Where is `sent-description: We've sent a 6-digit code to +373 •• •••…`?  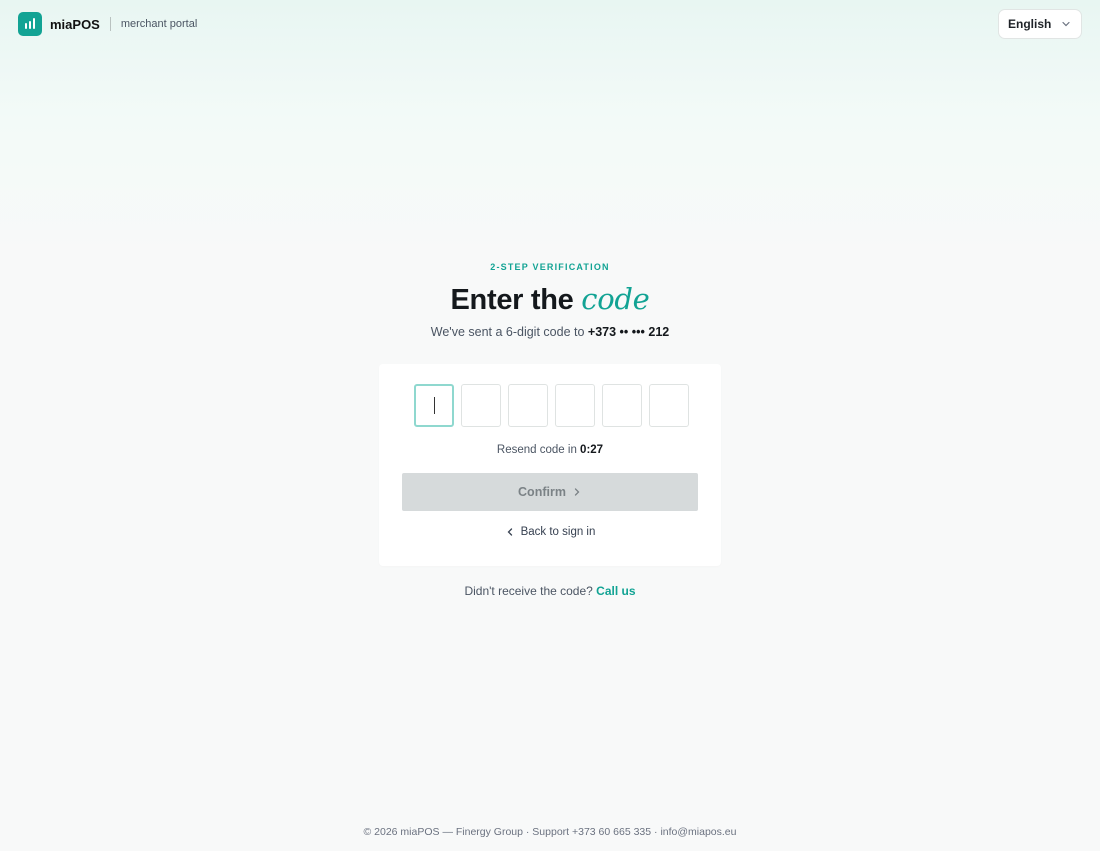 sent-description: We've sent a 6-digit code to +373 •• •••… is located at coordinates (550, 332).